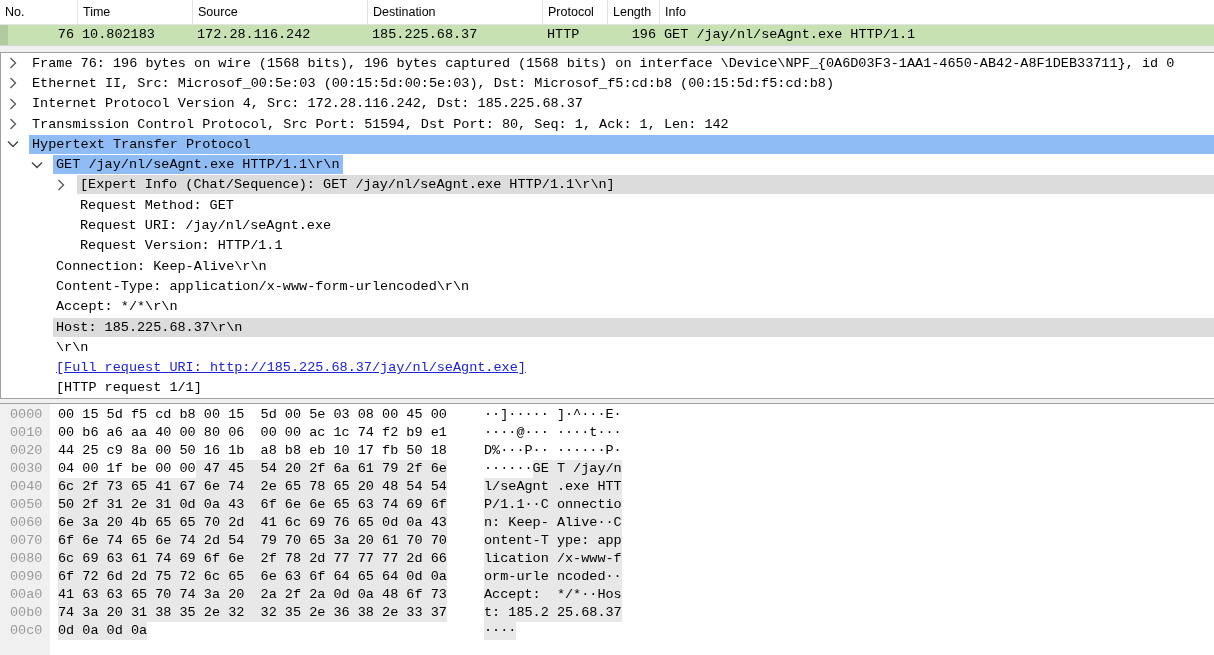 Image resolution: width=1214 pixels, height=655 pixels. I want to click on tree-item: Accept: */*\r\n, so click(117, 307).